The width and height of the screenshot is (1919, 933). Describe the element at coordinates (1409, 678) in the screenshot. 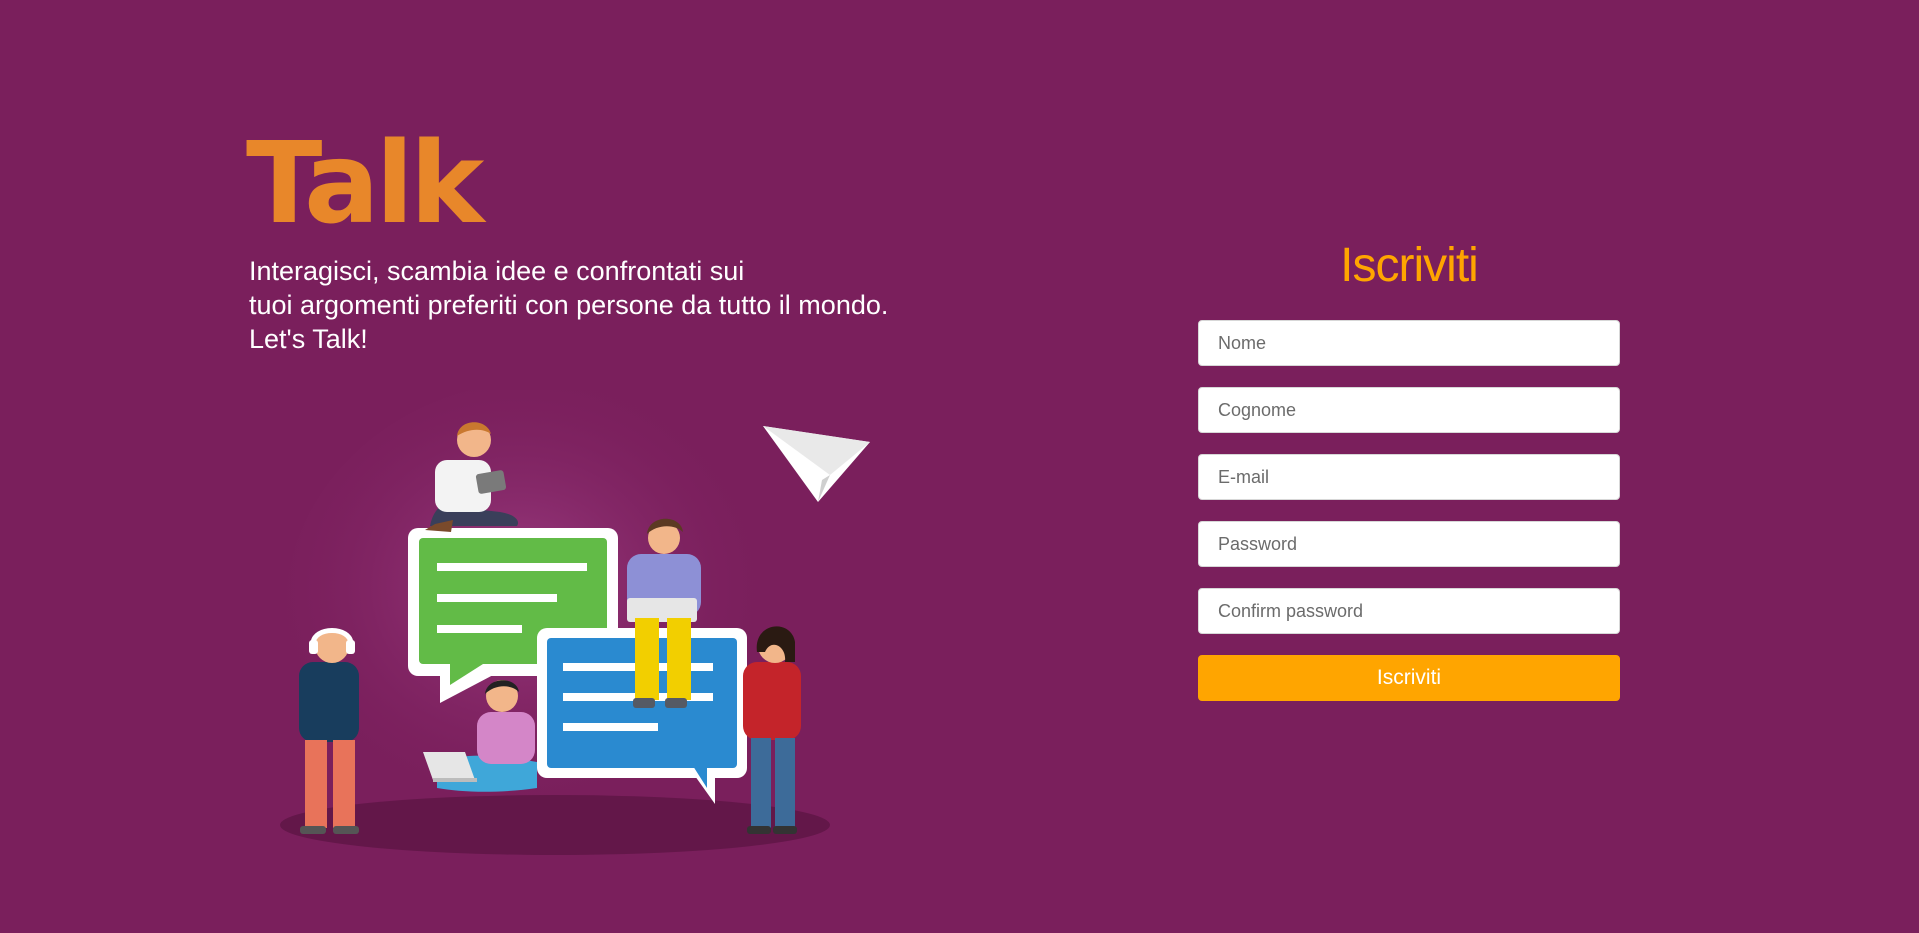

I see `signup-submit-button: Iscriviti` at that location.